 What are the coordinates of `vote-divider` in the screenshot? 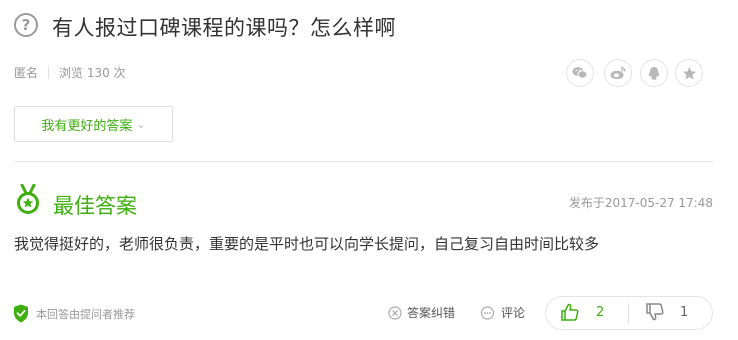 It's located at (628, 313).